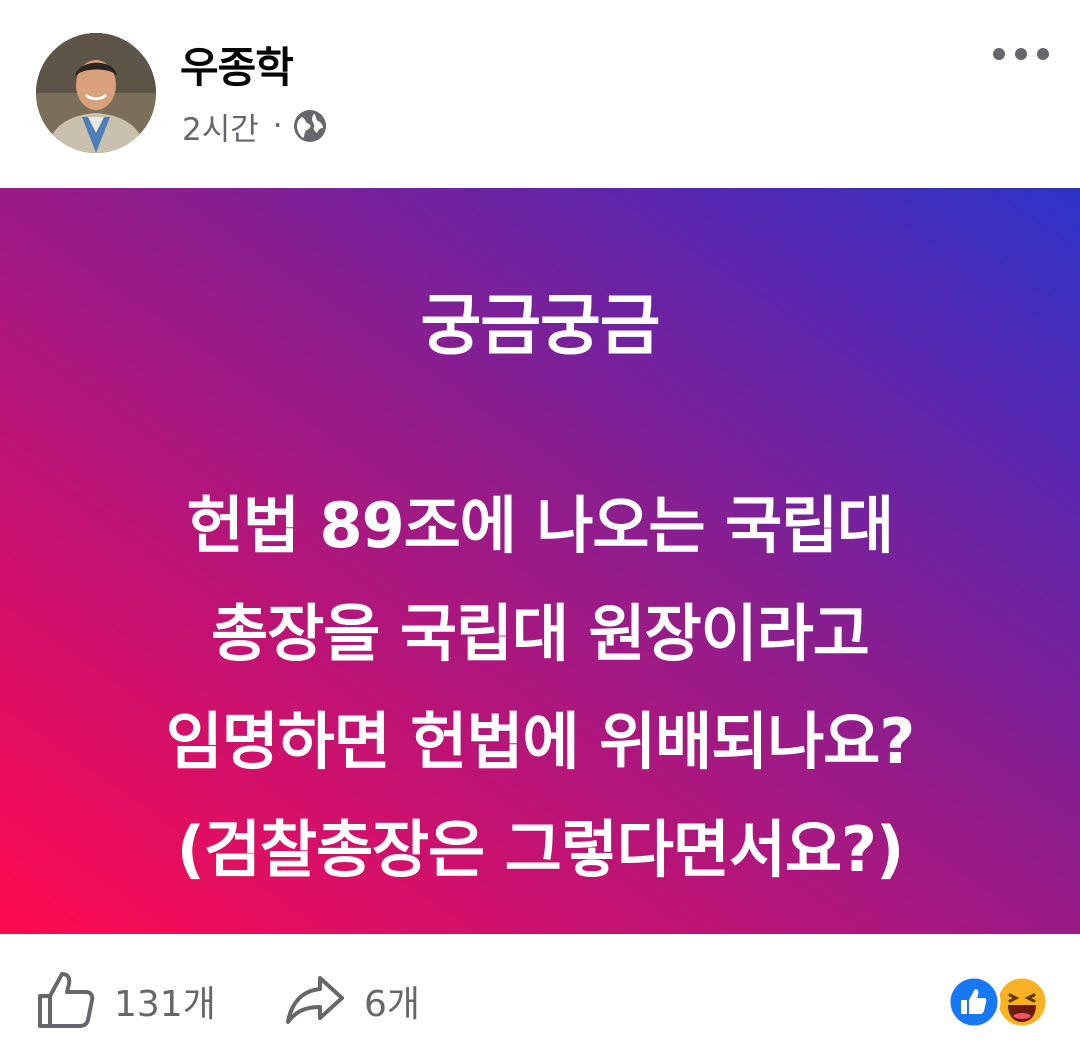  I want to click on share-button: 6개, so click(352, 1001).